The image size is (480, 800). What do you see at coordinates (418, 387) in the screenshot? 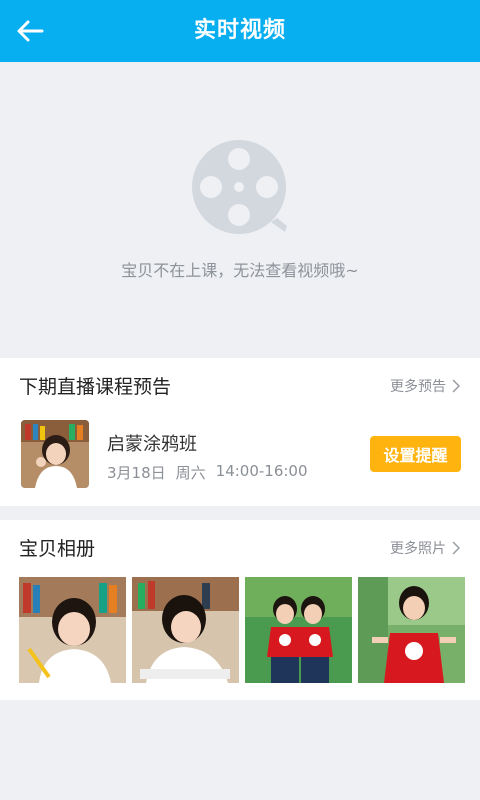
I see `more-previews-label: 更多预告` at bounding box center [418, 387].